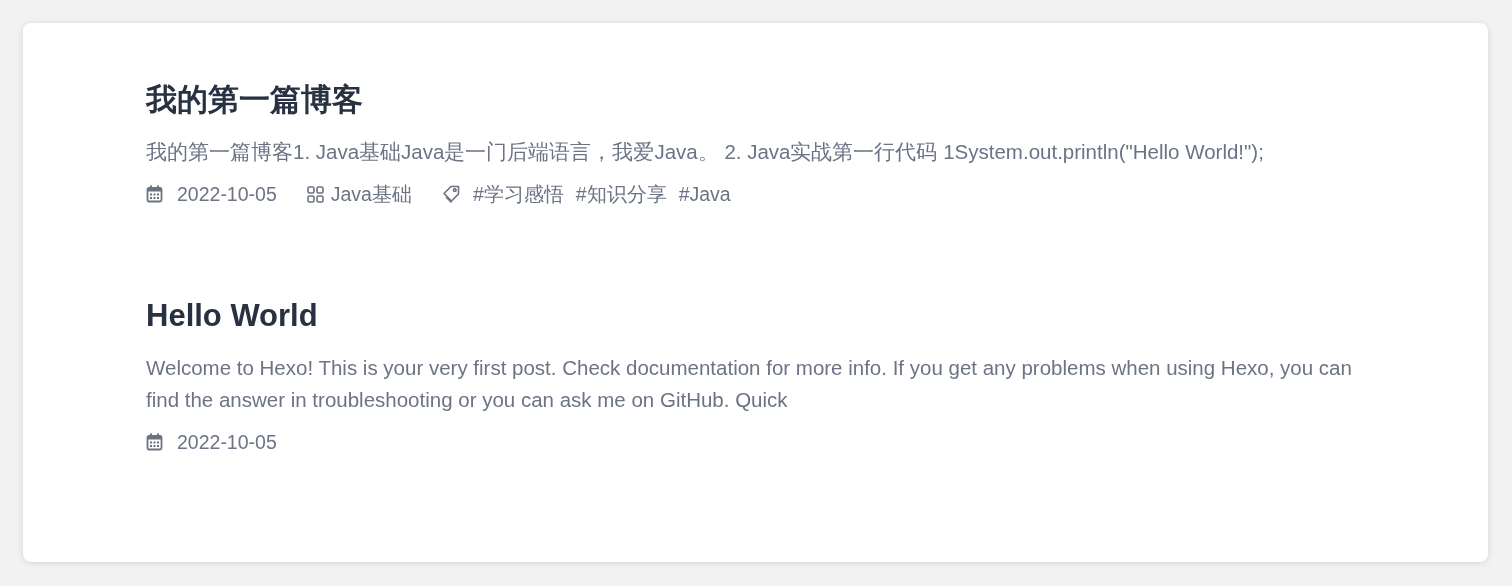 The image size is (1512, 586). I want to click on post-excerpt: Welcome to Hexo! This is your very first post. Check documentation for more info. If you get any problems when using Hexo, you can find the answer in troubleshooting or you can ask me on GitHub. Quick, so click(749, 384).